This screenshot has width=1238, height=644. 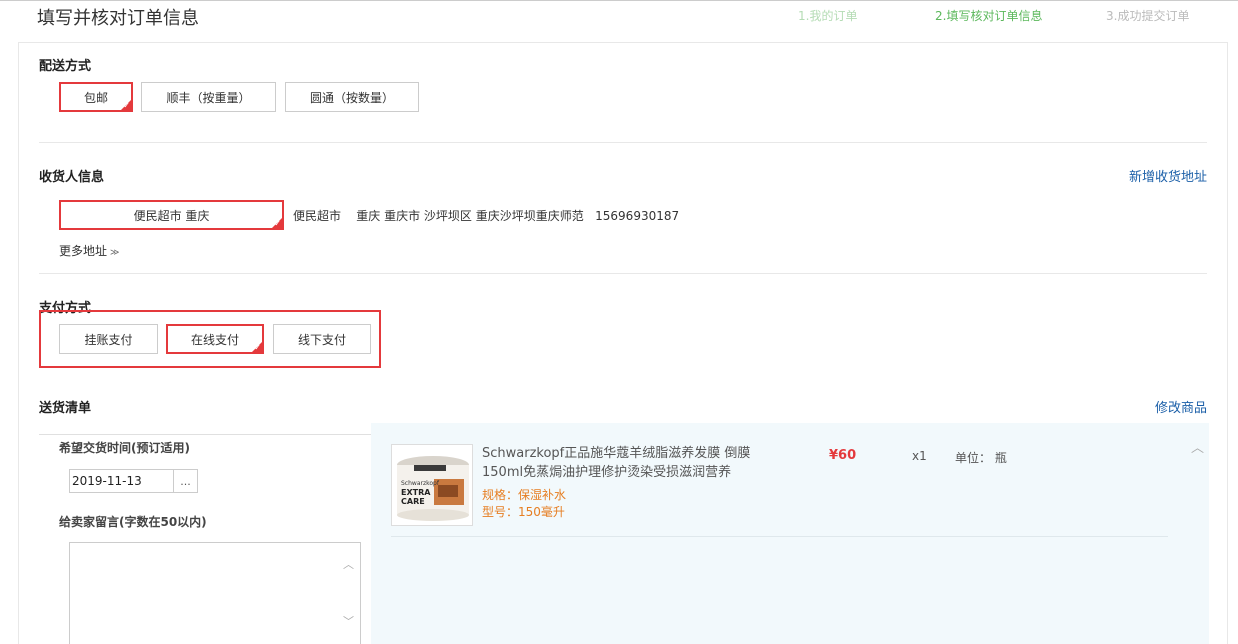 I want to click on address-option-selected: 便民超市 重庆 ✓, so click(x=171, y=215).